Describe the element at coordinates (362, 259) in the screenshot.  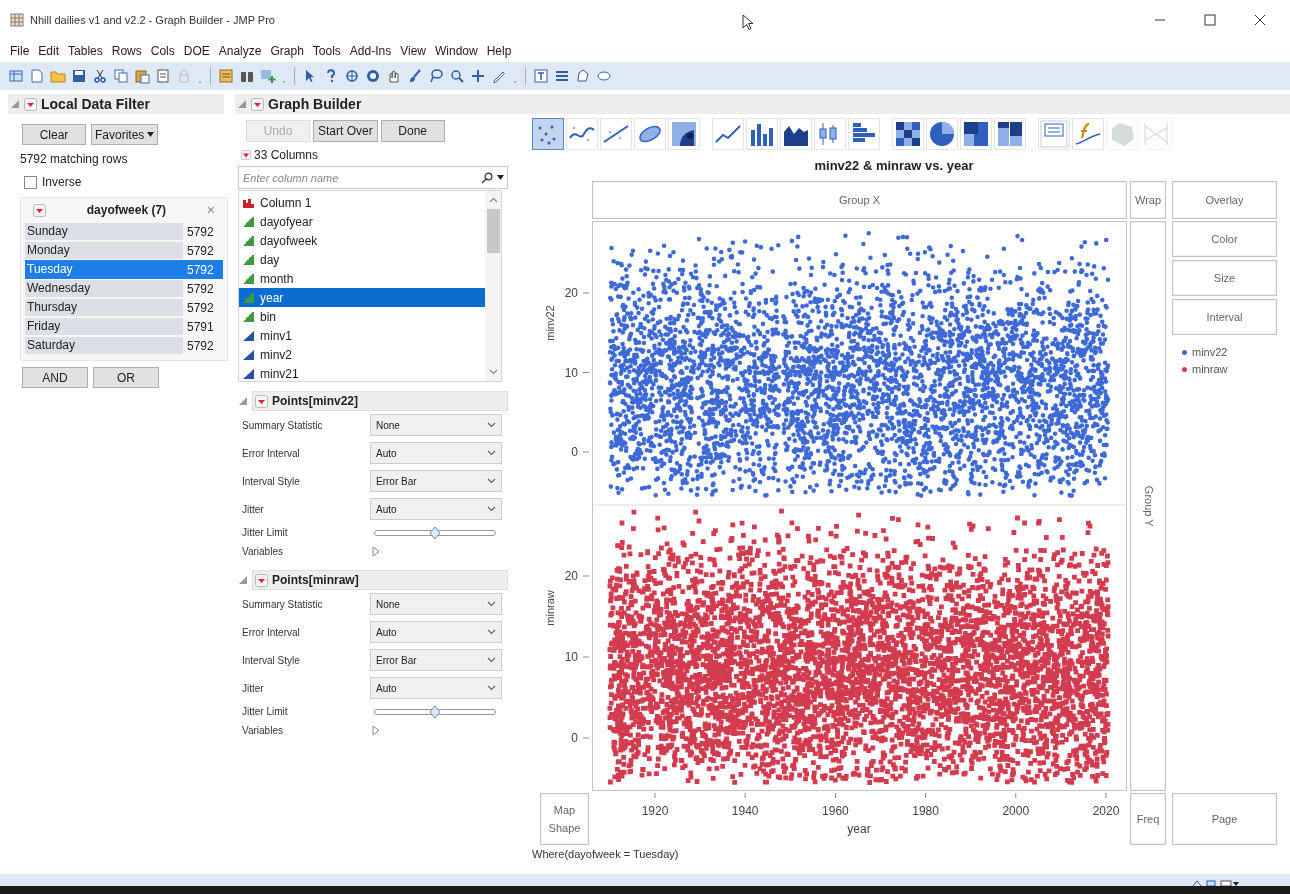
I see `column-list-item: day` at that location.